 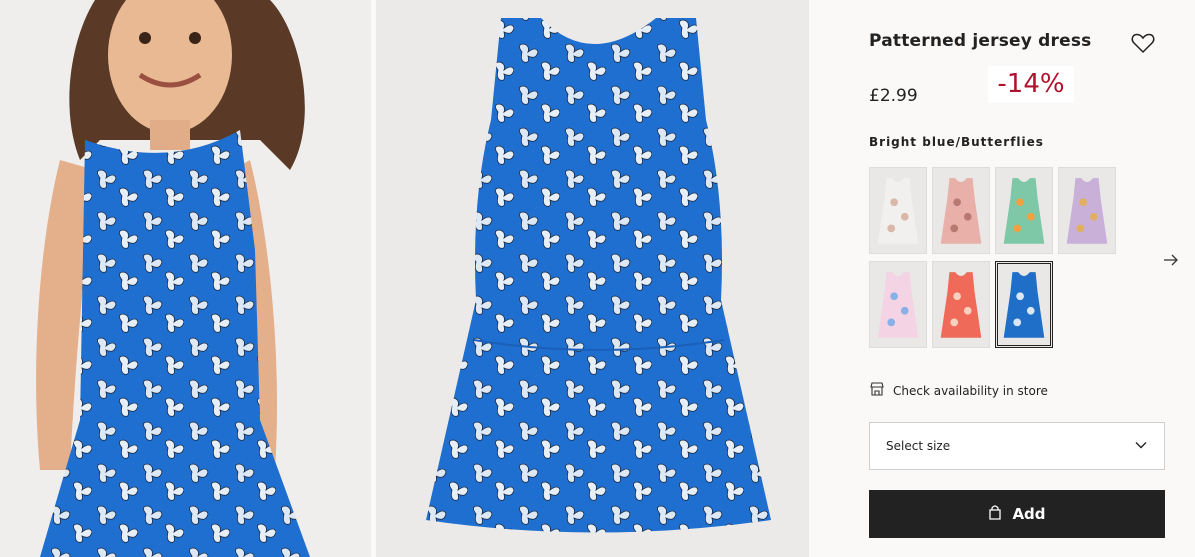 What do you see at coordinates (1141, 446) in the screenshot?
I see `chevron-down-icon` at bounding box center [1141, 446].